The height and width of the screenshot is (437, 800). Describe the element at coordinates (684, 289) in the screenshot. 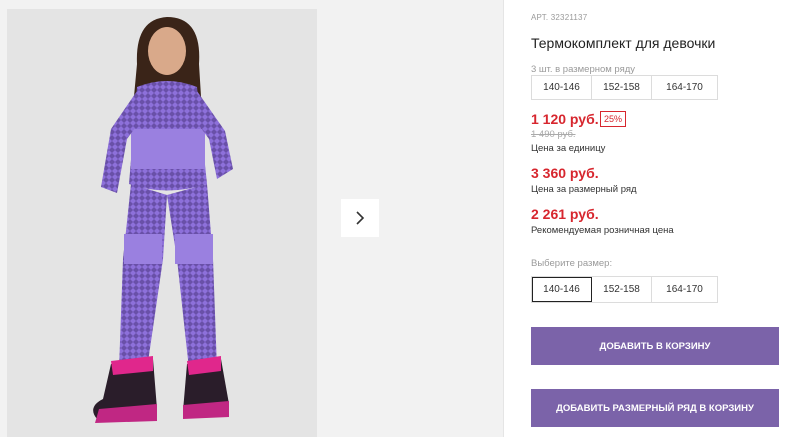

I see `size-option: 164-170` at that location.